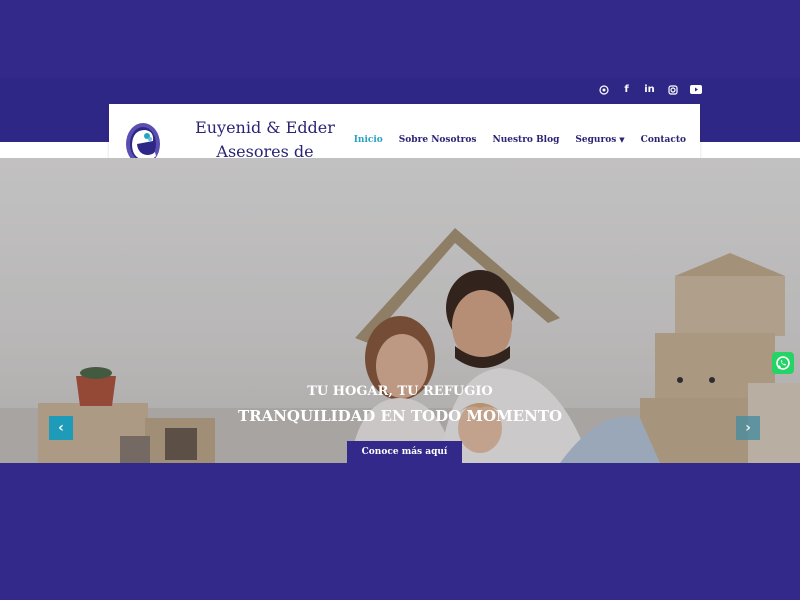 The height and width of the screenshot is (600, 800). Describe the element at coordinates (438, 140) in the screenshot. I see `nav-item-sobre-nosotros: Sobre Nosotros` at that location.